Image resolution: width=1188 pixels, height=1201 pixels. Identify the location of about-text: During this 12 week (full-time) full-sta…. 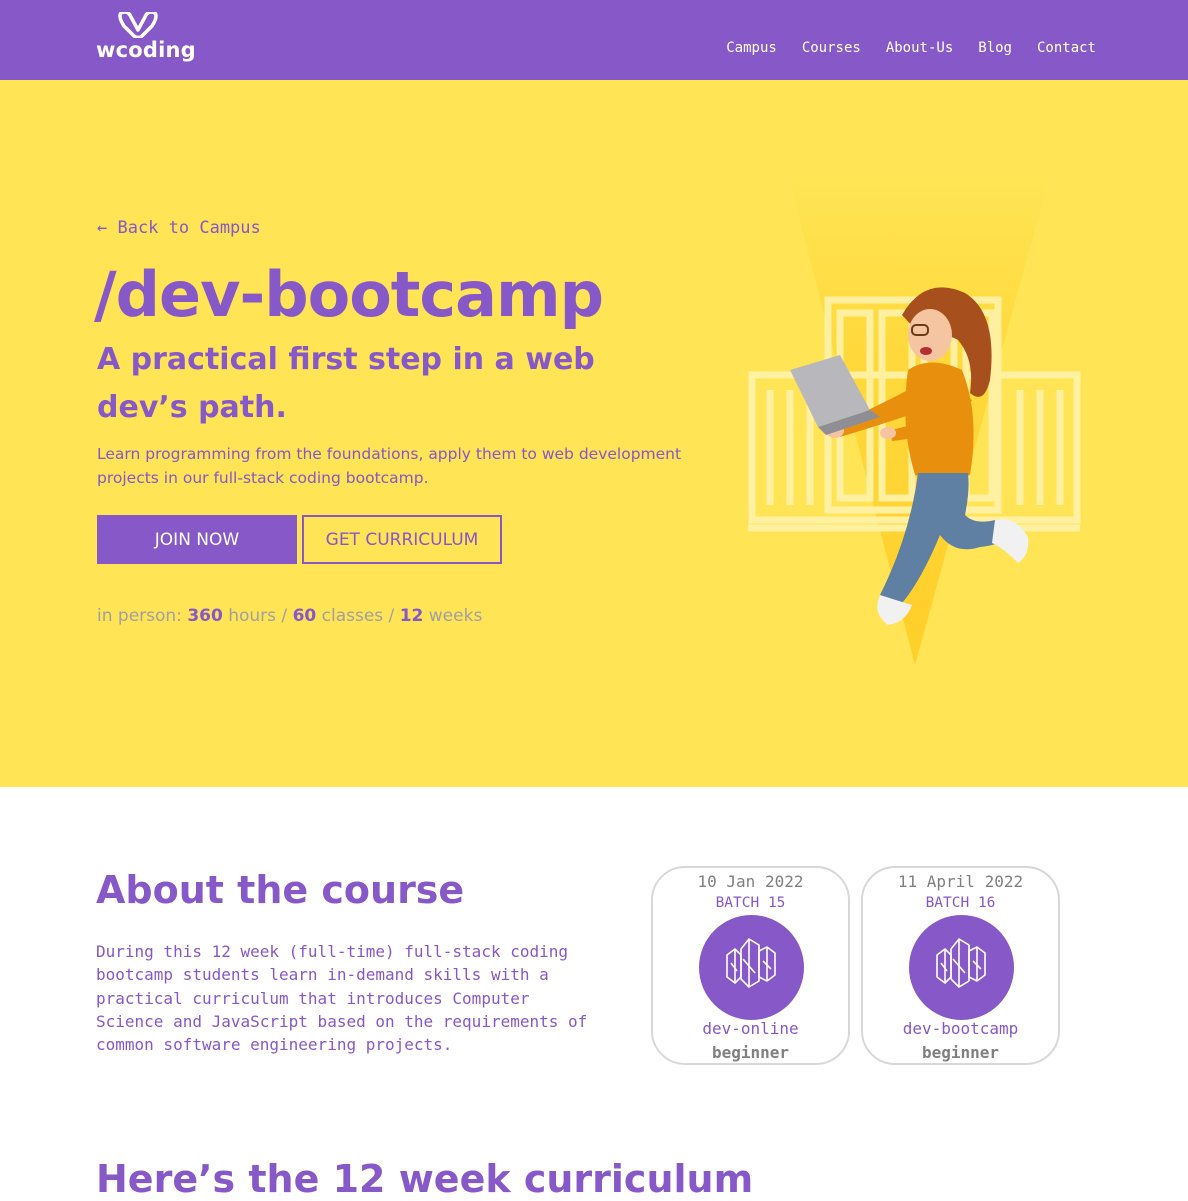
(342, 998).